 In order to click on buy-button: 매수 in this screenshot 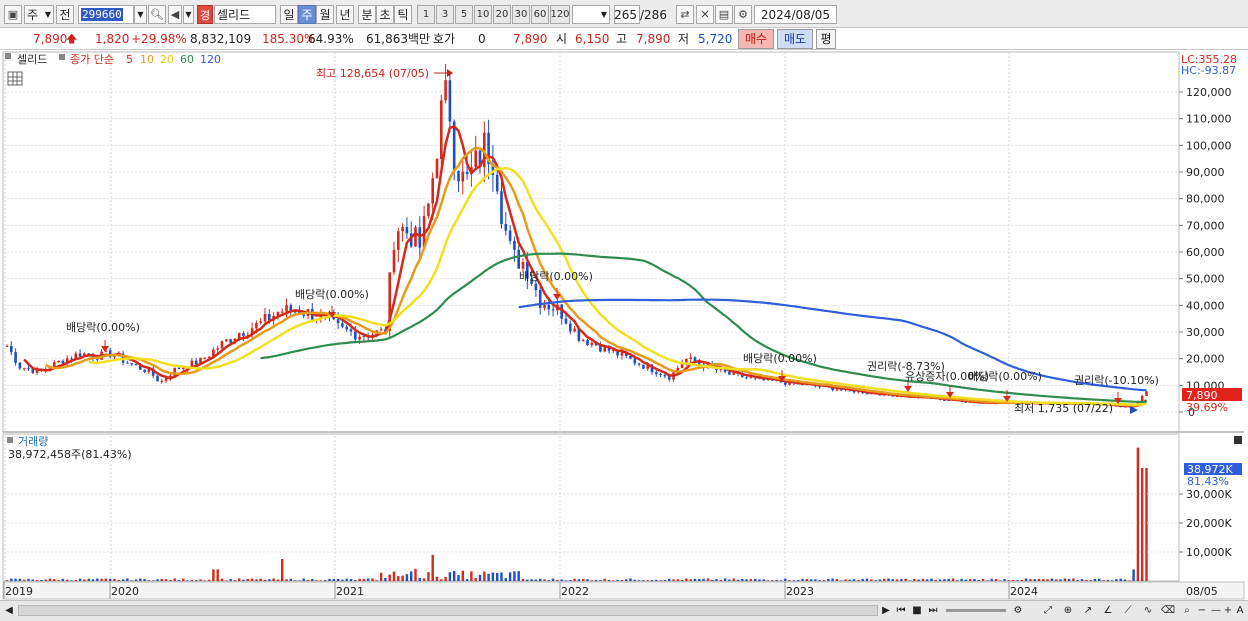, I will do `click(756, 39)`.